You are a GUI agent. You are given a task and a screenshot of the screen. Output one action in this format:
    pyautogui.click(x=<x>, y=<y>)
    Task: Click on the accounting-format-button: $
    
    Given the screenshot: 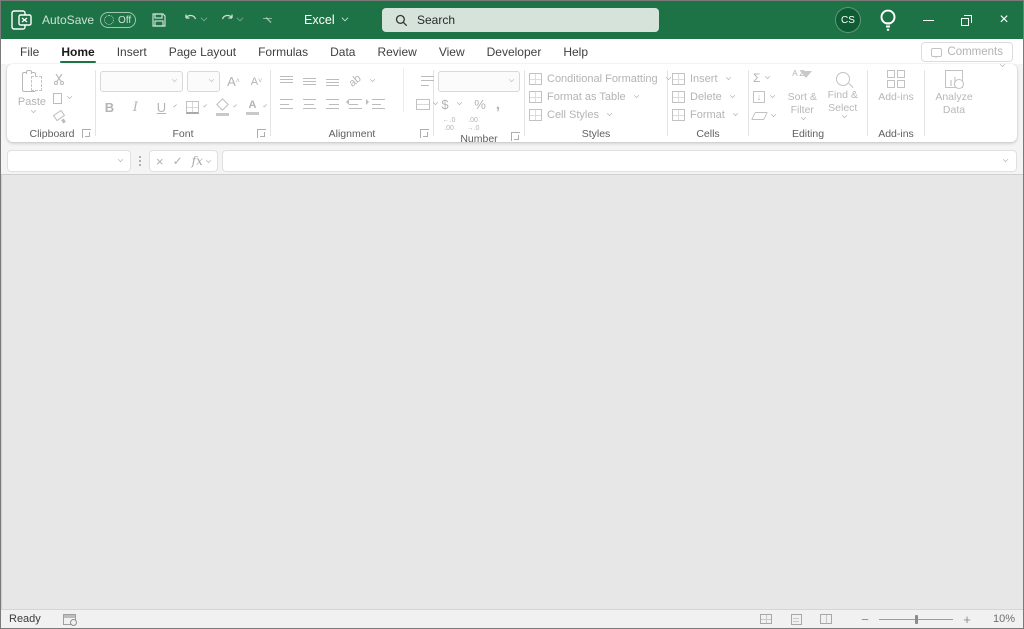 What is the action you would take?
    pyautogui.click(x=445, y=104)
    